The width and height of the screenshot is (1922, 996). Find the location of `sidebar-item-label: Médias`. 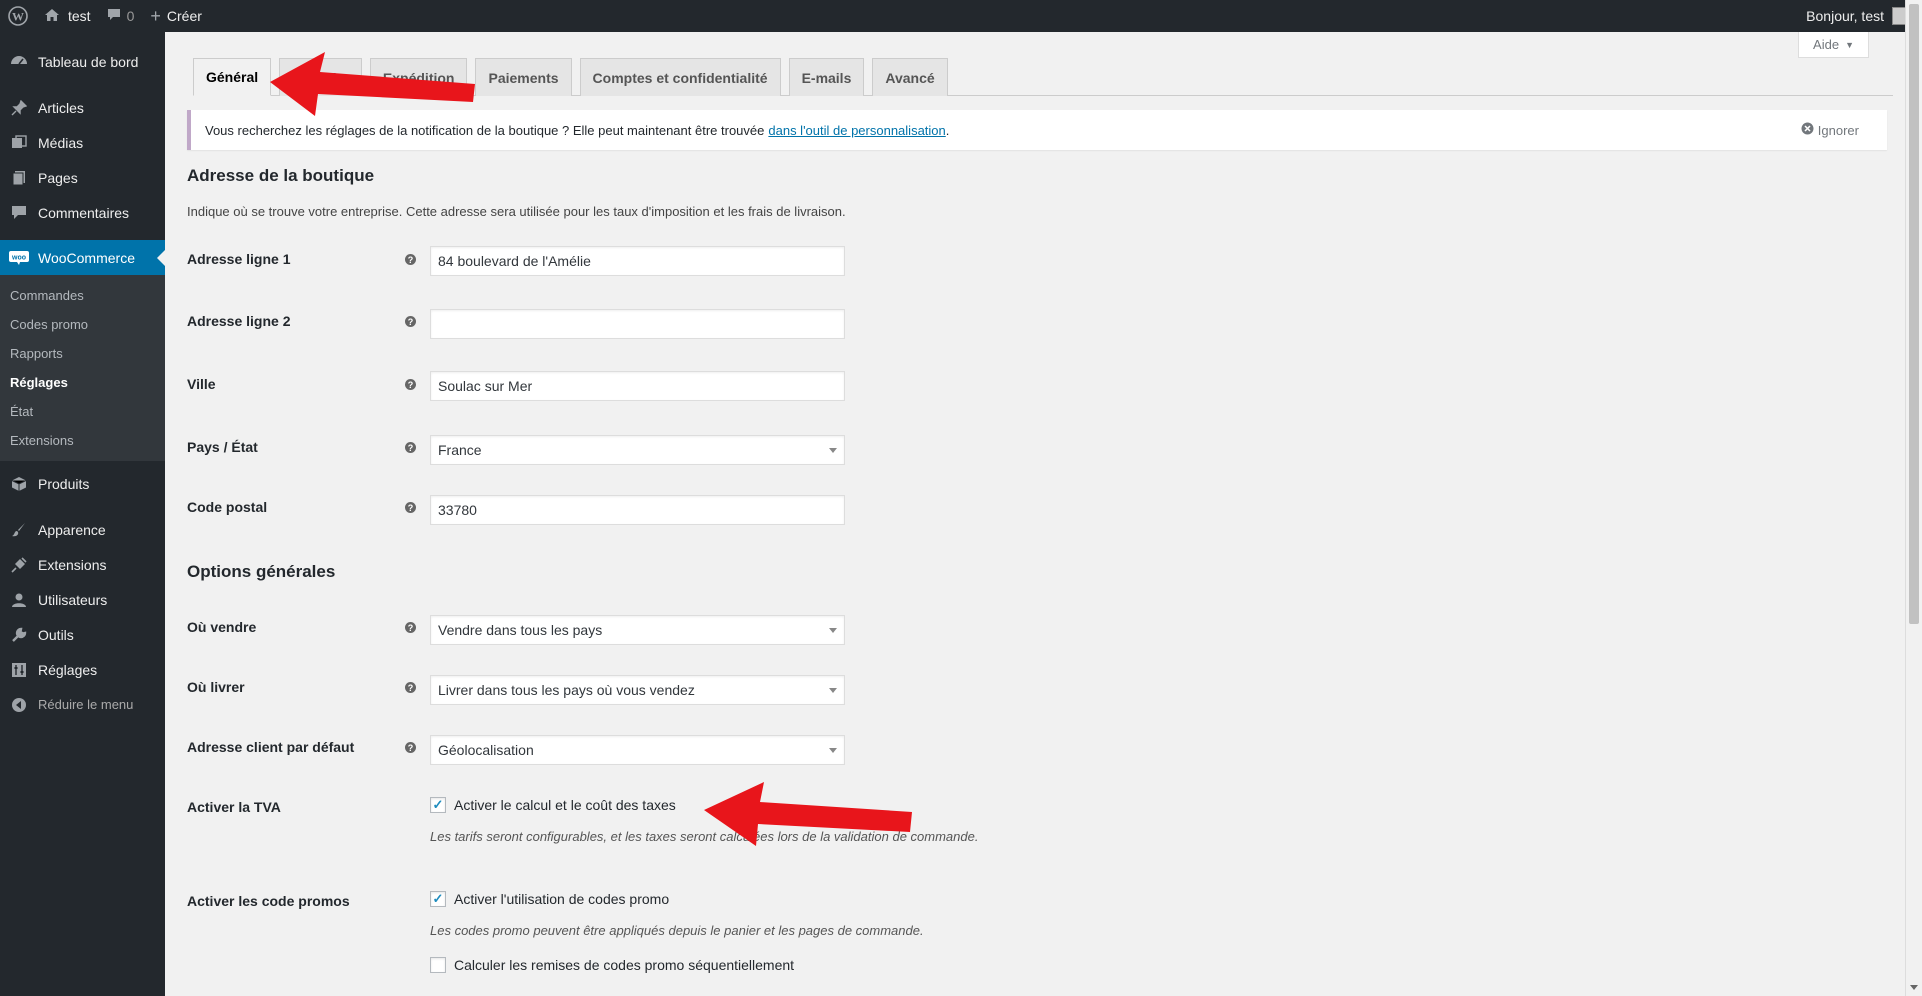

sidebar-item-label: Médias is located at coordinates (61, 142).